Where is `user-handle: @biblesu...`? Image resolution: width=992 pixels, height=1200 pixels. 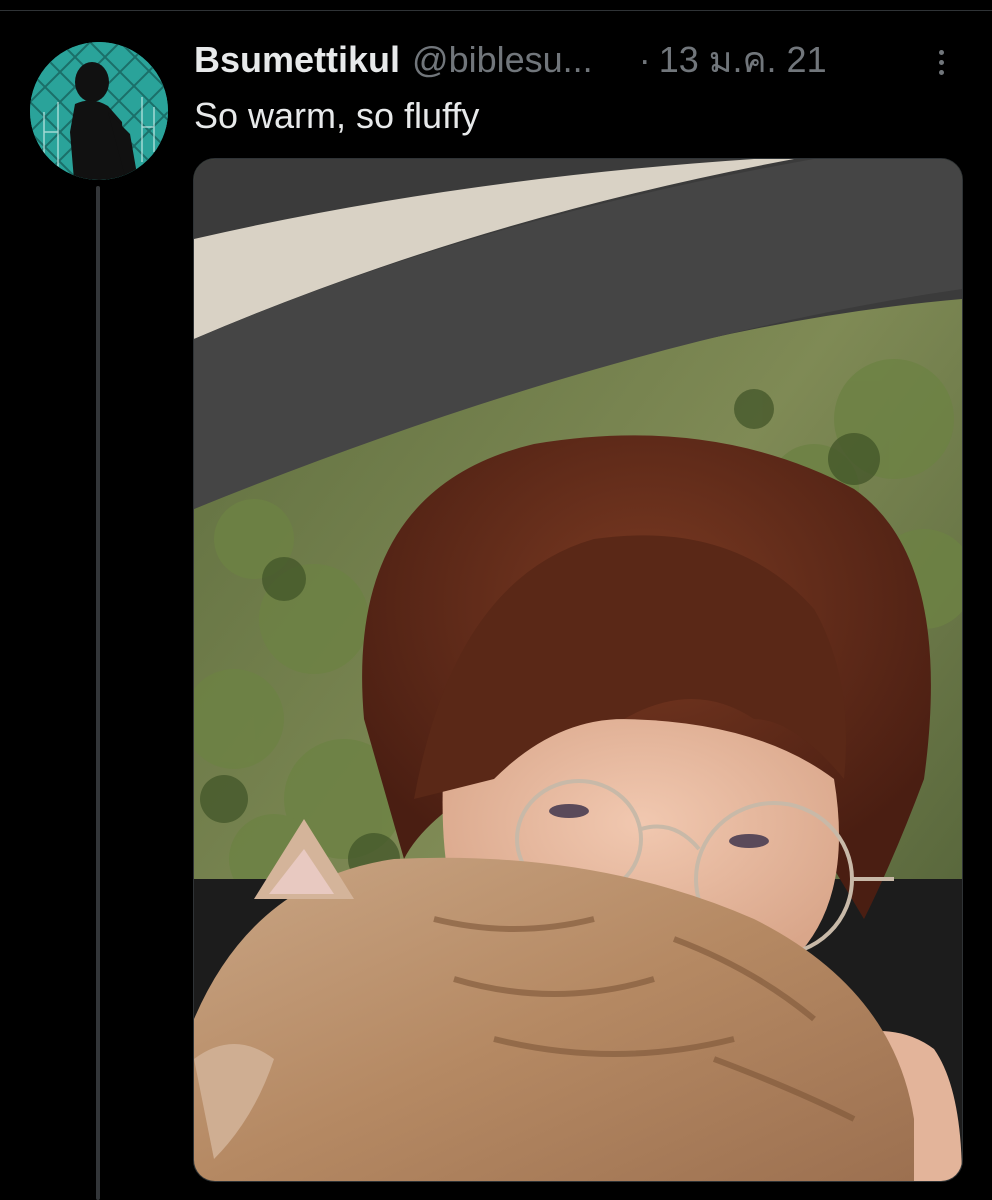 user-handle: @biblesu... is located at coordinates (502, 60).